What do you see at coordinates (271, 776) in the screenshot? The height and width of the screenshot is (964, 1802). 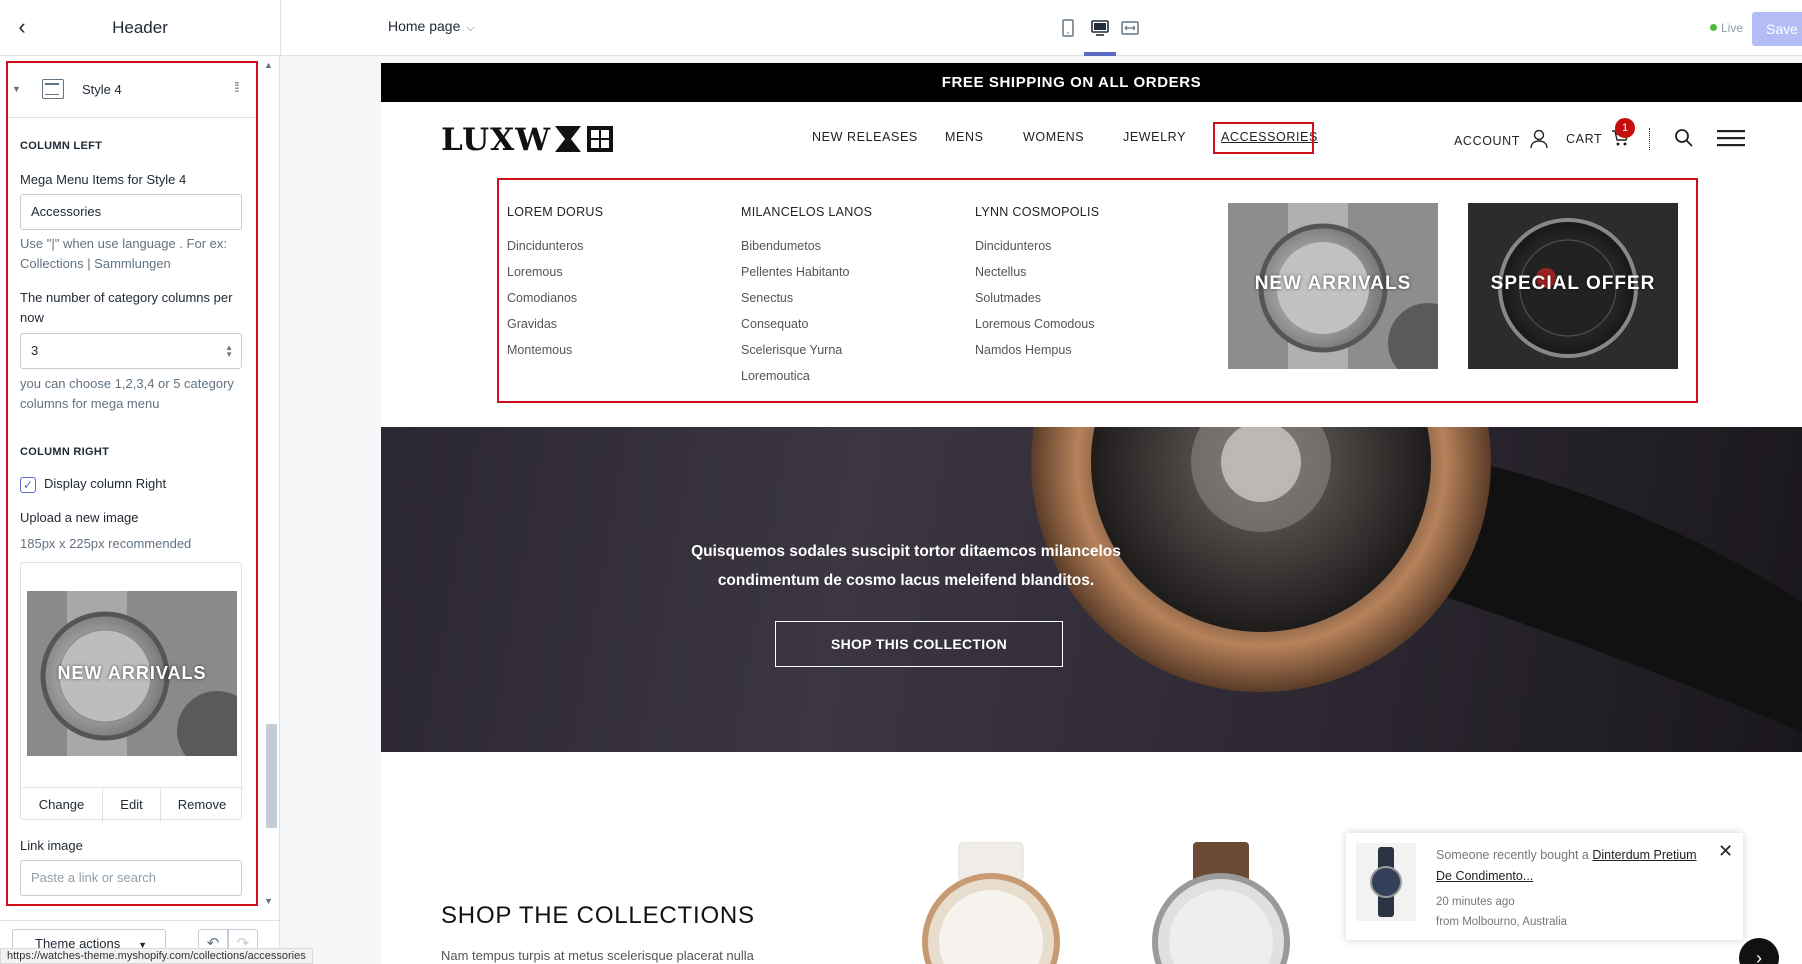 I see `sidebar-scrollbar` at bounding box center [271, 776].